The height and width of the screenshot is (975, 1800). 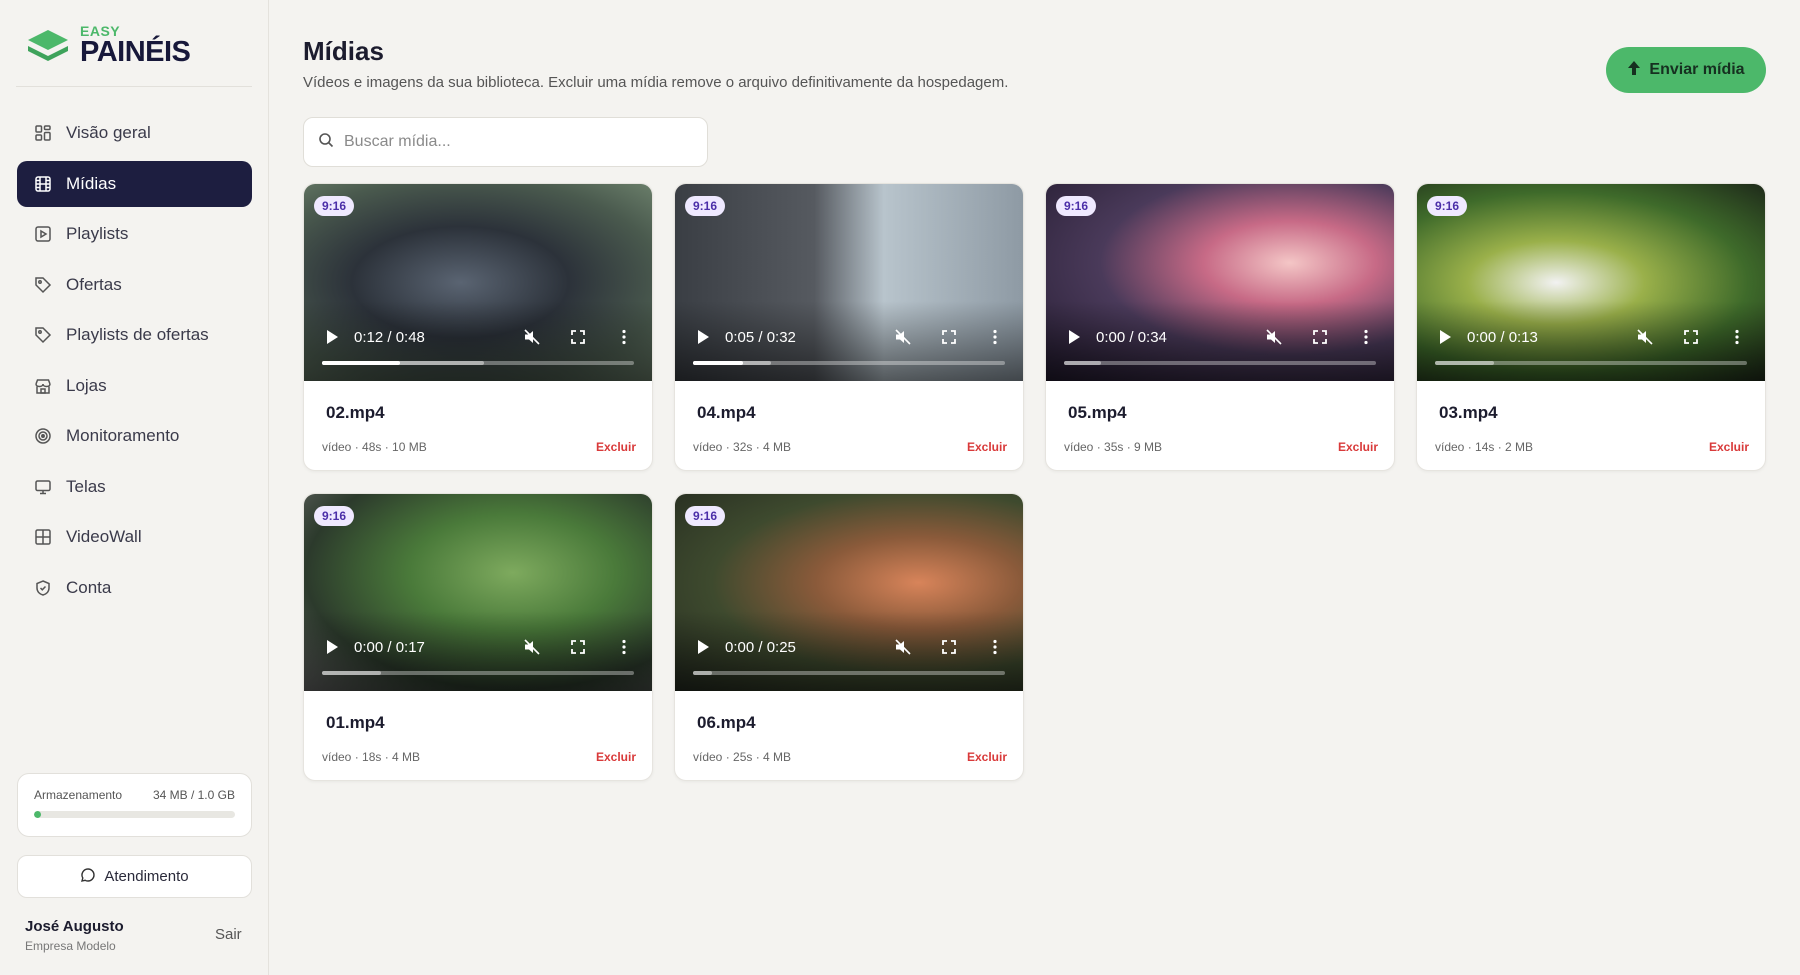 What do you see at coordinates (1220, 341) in the screenshot?
I see `video-controls: 0:00 / 0:34` at bounding box center [1220, 341].